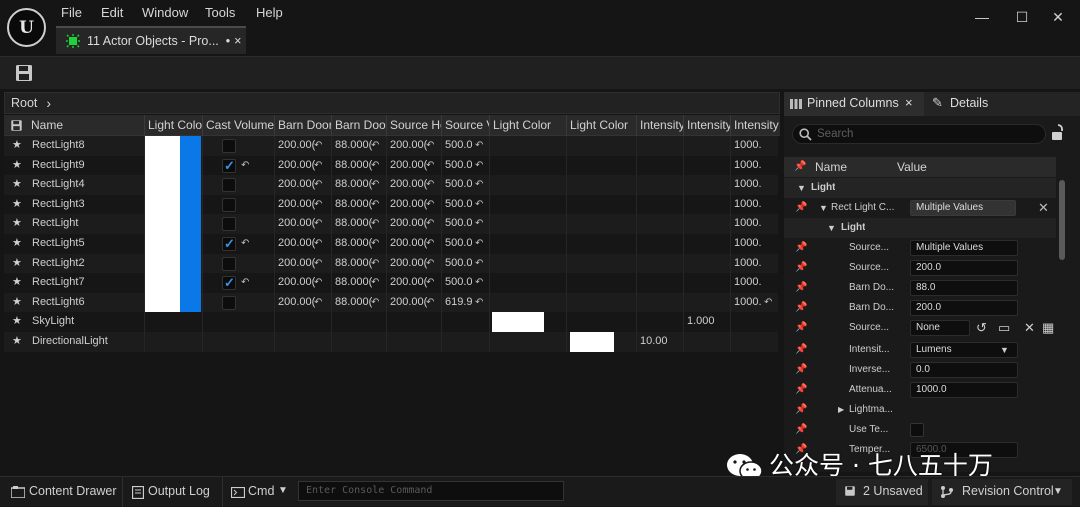  What do you see at coordinates (706, 125) in the screenshot?
I see `col-intensity-2: Intensity` at bounding box center [706, 125].